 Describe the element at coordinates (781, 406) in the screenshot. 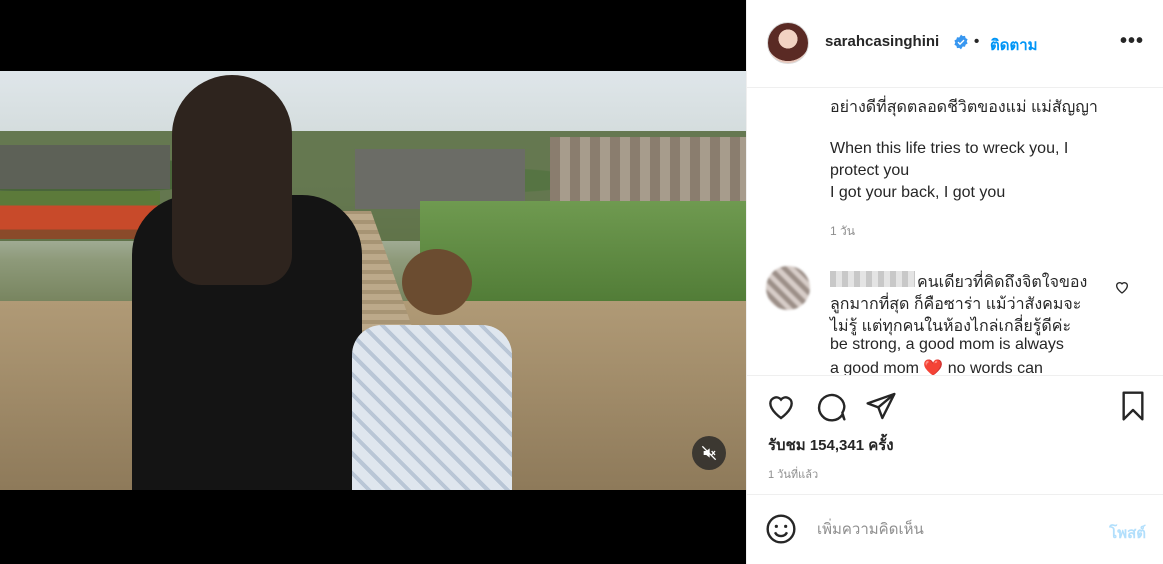

I see `heart-icon` at that location.